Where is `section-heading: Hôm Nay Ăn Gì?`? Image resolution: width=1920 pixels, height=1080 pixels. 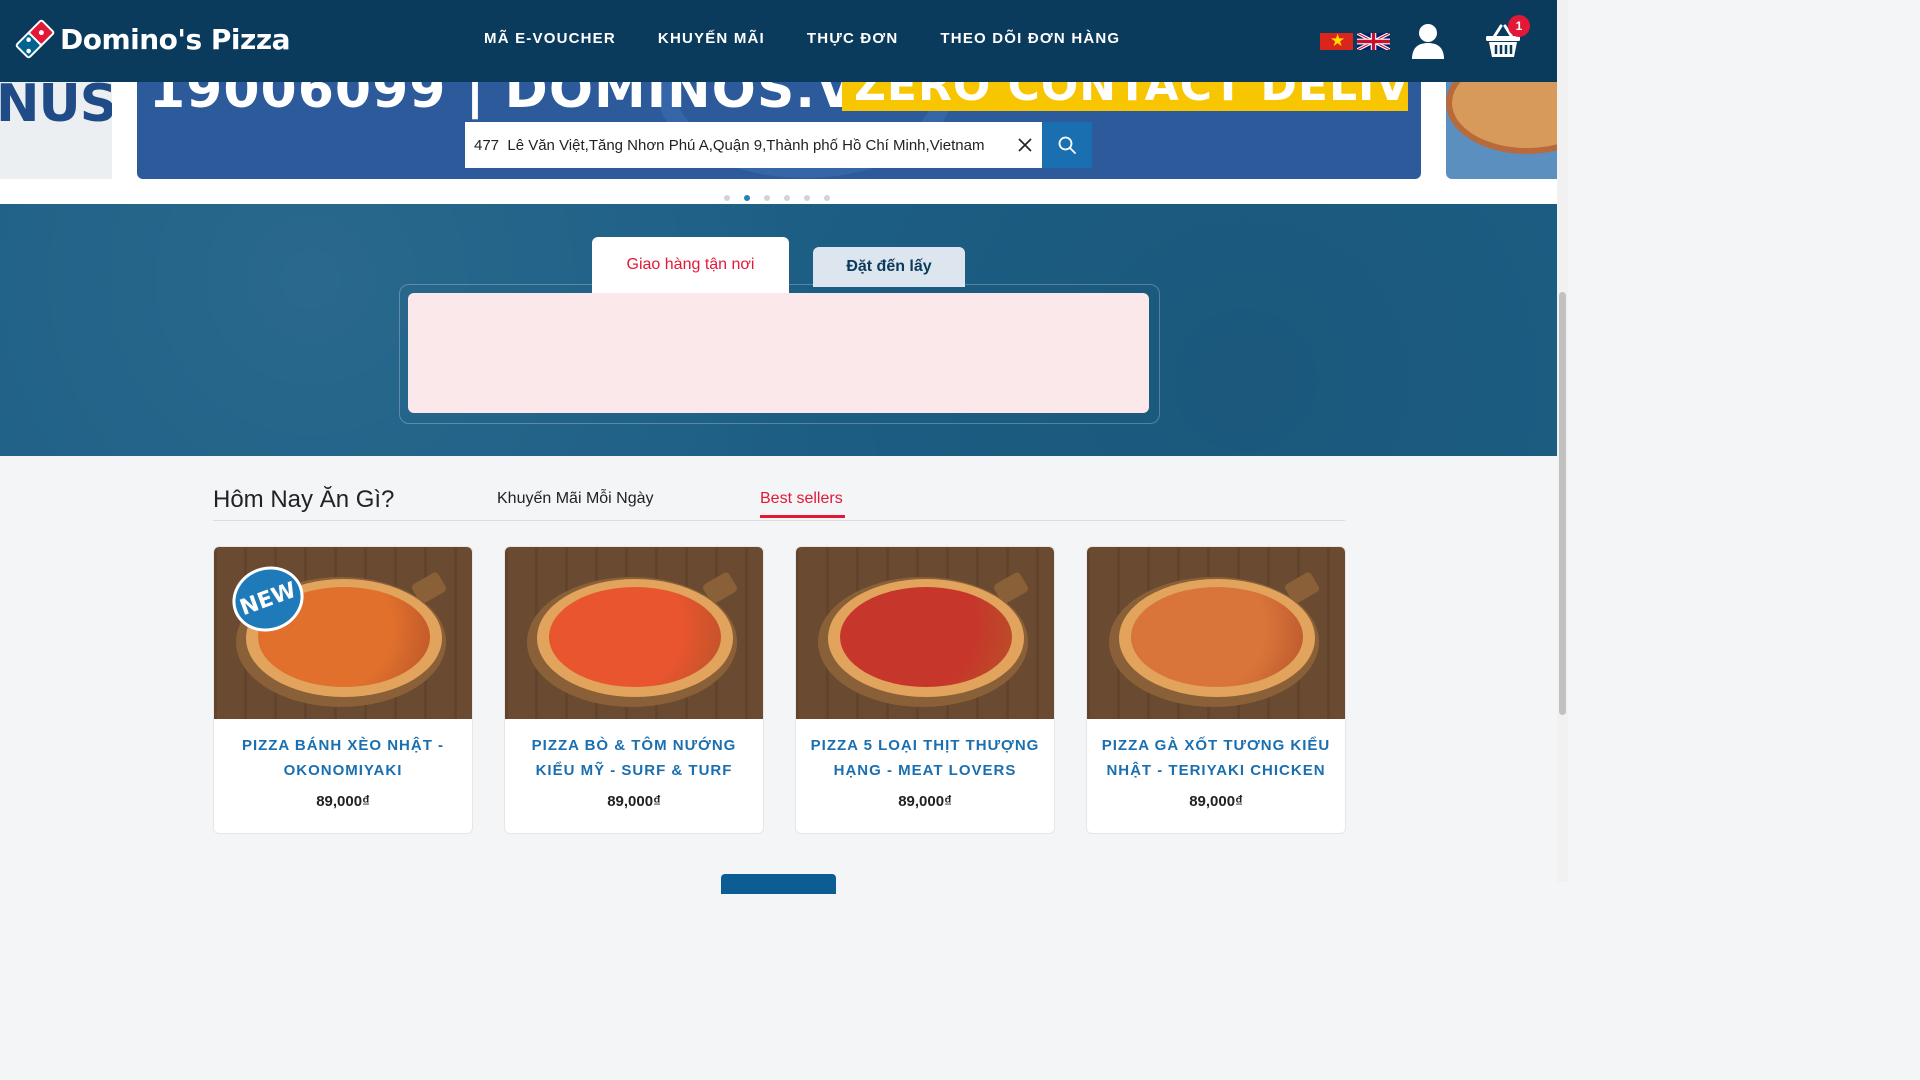 section-heading: Hôm Nay Ăn Gì? is located at coordinates (304, 499).